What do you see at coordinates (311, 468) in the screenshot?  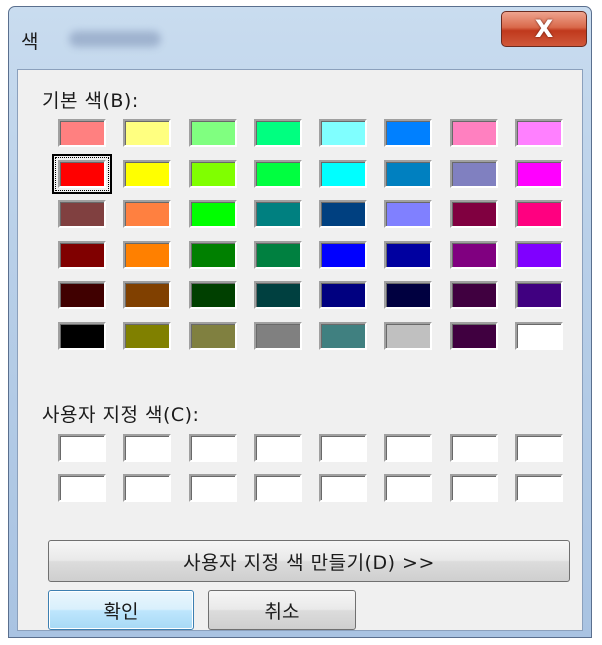 I see `custom-colors-grid` at bounding box center [311, 468].